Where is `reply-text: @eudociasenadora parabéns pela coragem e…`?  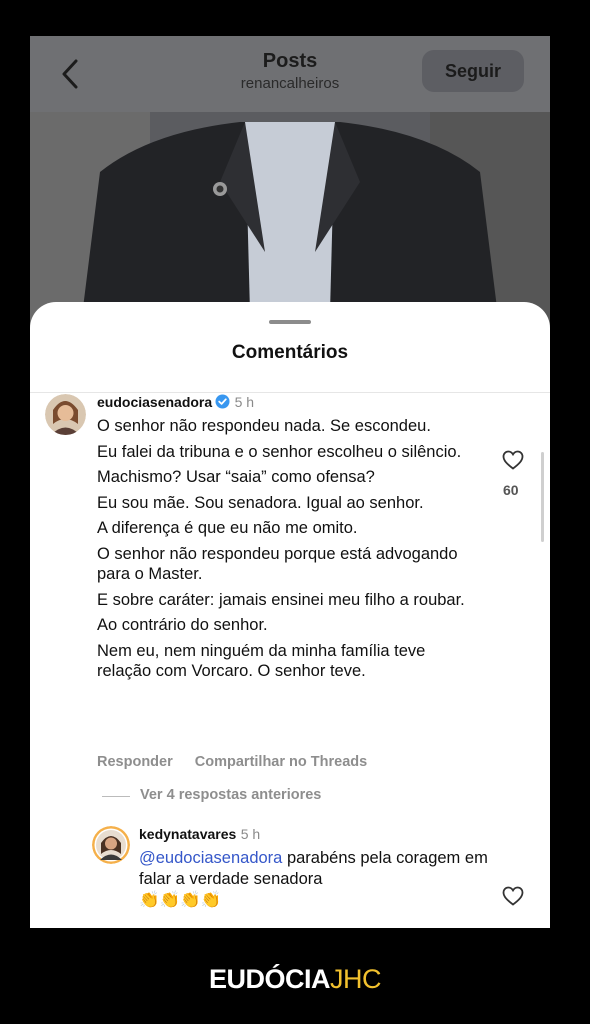
reply-text: @eudociasenadora parabéns pela coragem e… is located at coordinates (314, 879).